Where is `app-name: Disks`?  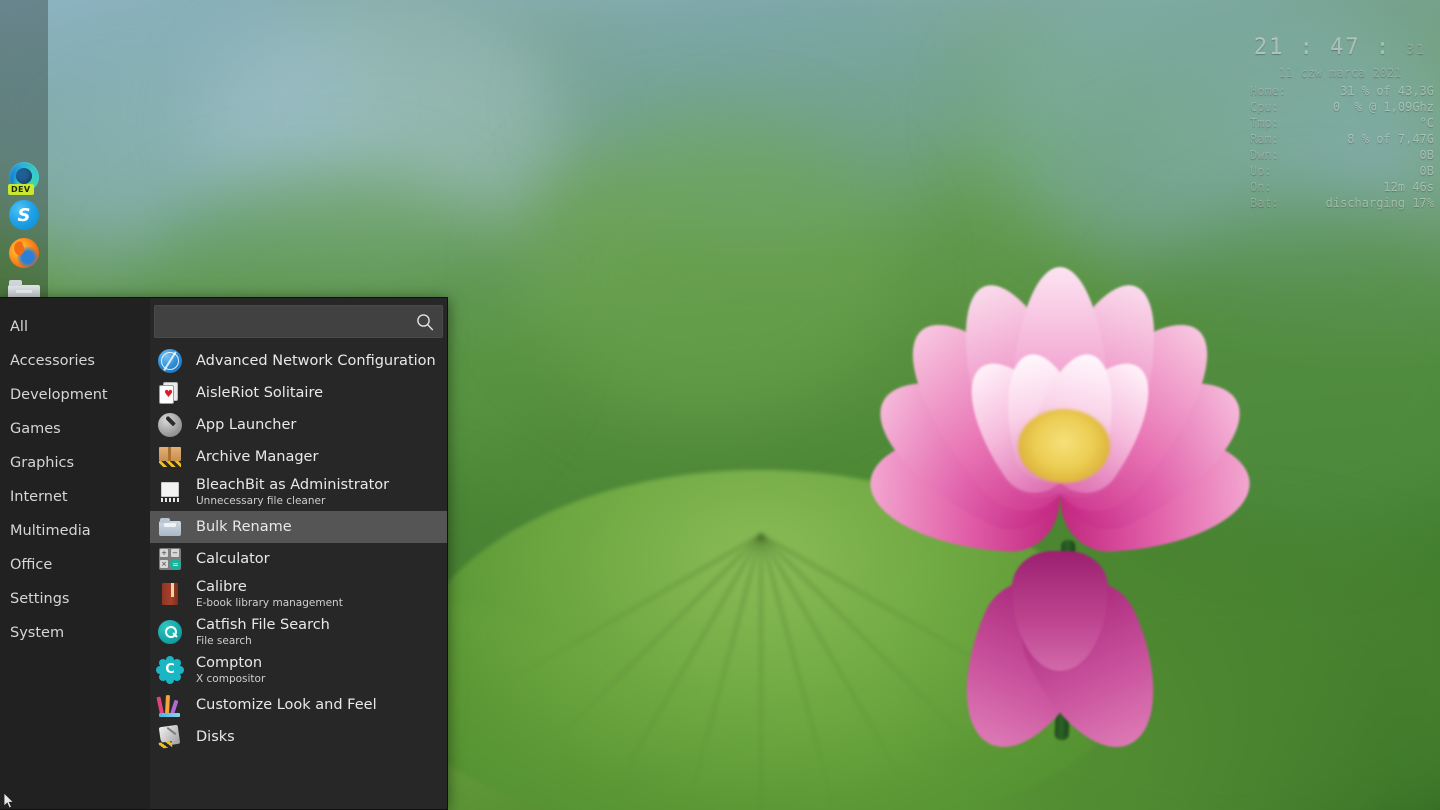
app-name: Disks is located at coordinates (215, 736).